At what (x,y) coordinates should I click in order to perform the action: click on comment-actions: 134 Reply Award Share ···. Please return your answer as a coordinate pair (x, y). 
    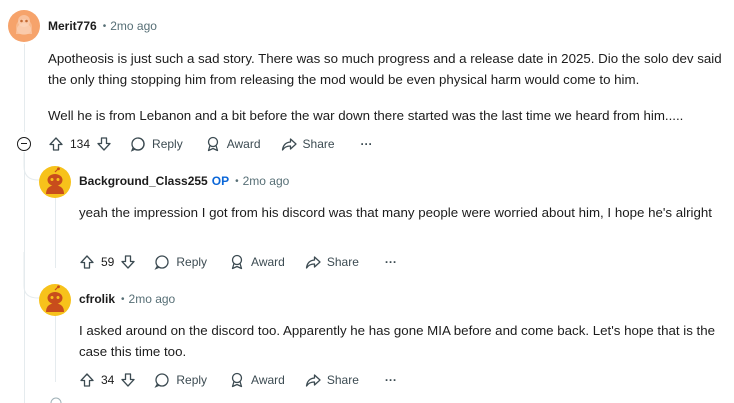
    Looking at the image, I should click on (210, 144).